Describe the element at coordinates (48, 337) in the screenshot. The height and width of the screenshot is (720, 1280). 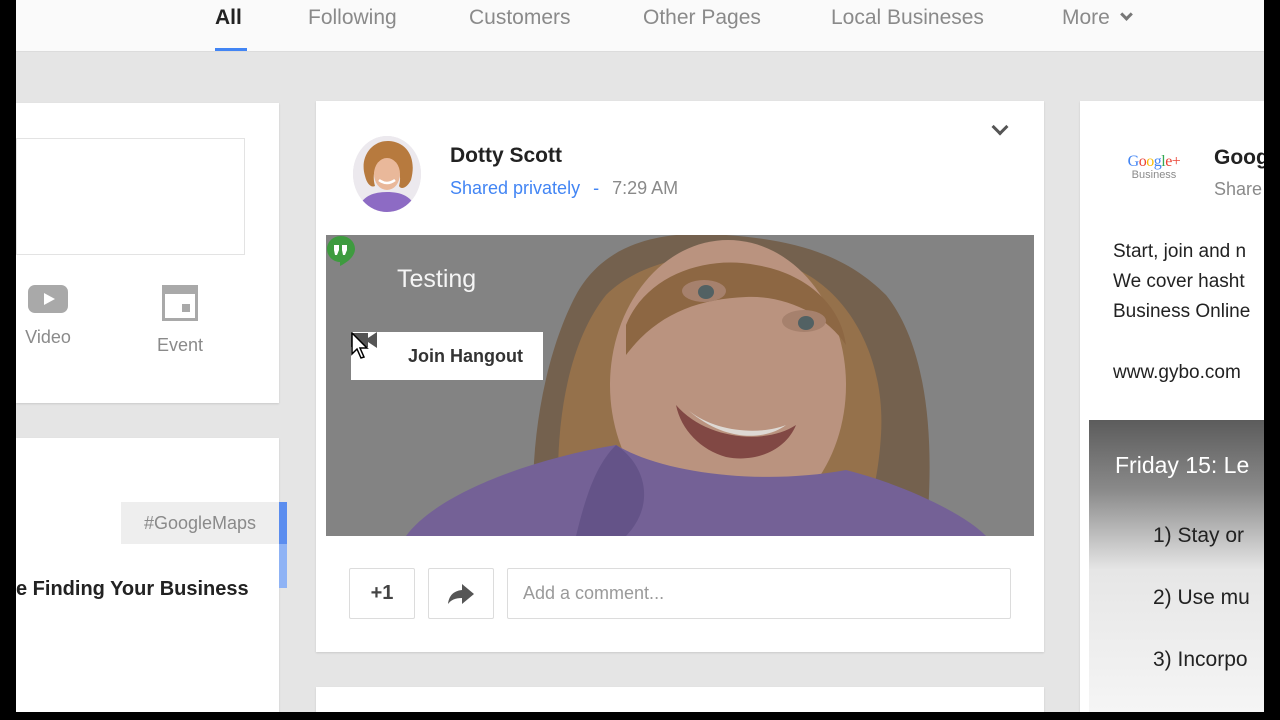
I see `share-video-label: Video` at that location.